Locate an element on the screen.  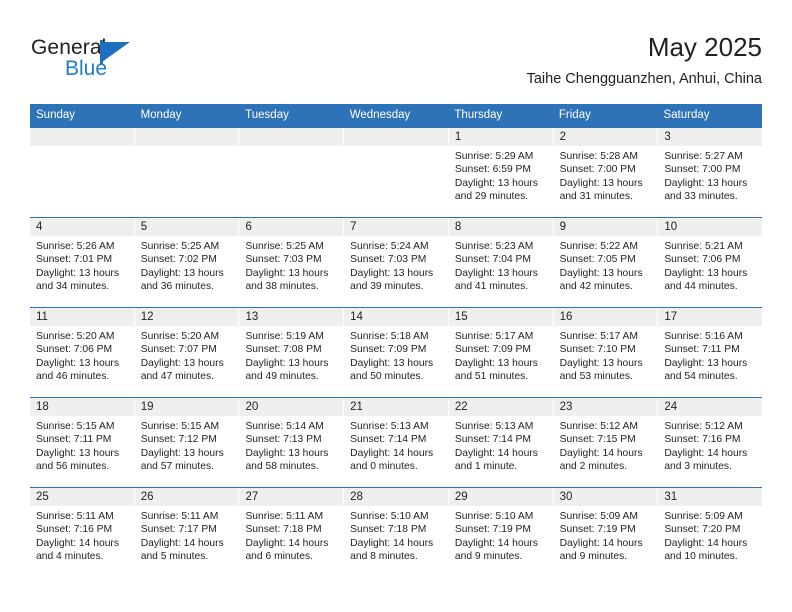
day-number: 4 is located at coordinates (82, 227).